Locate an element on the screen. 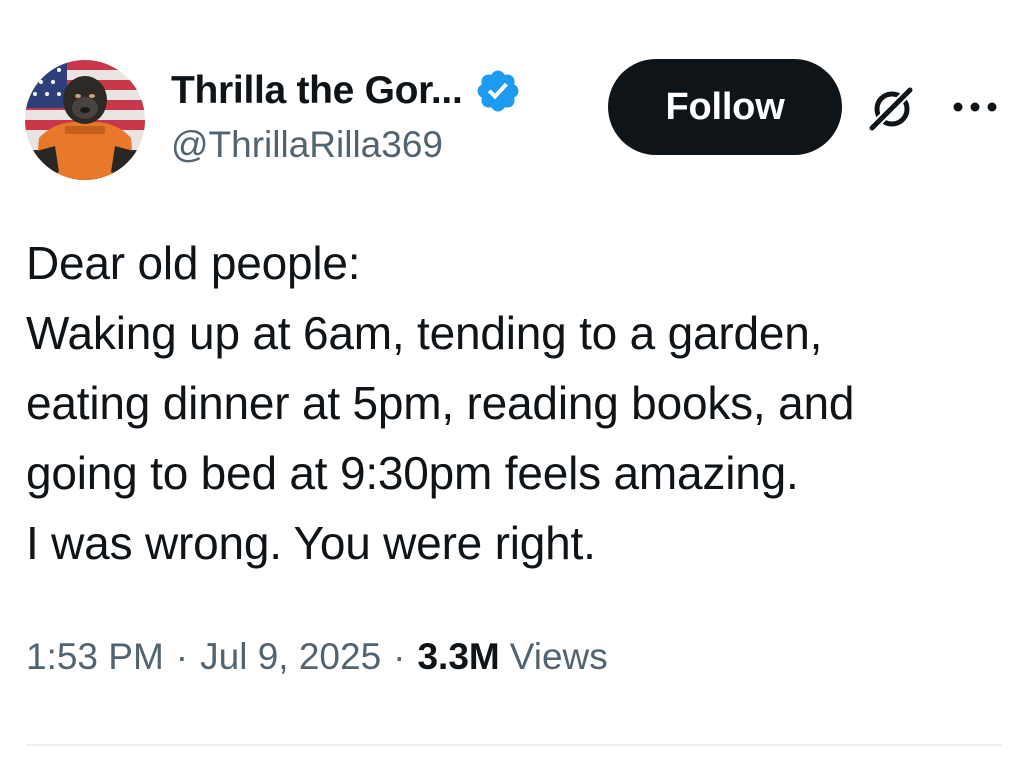  tweet-text-line: Dear old people: is located at coordinates (193, 263).